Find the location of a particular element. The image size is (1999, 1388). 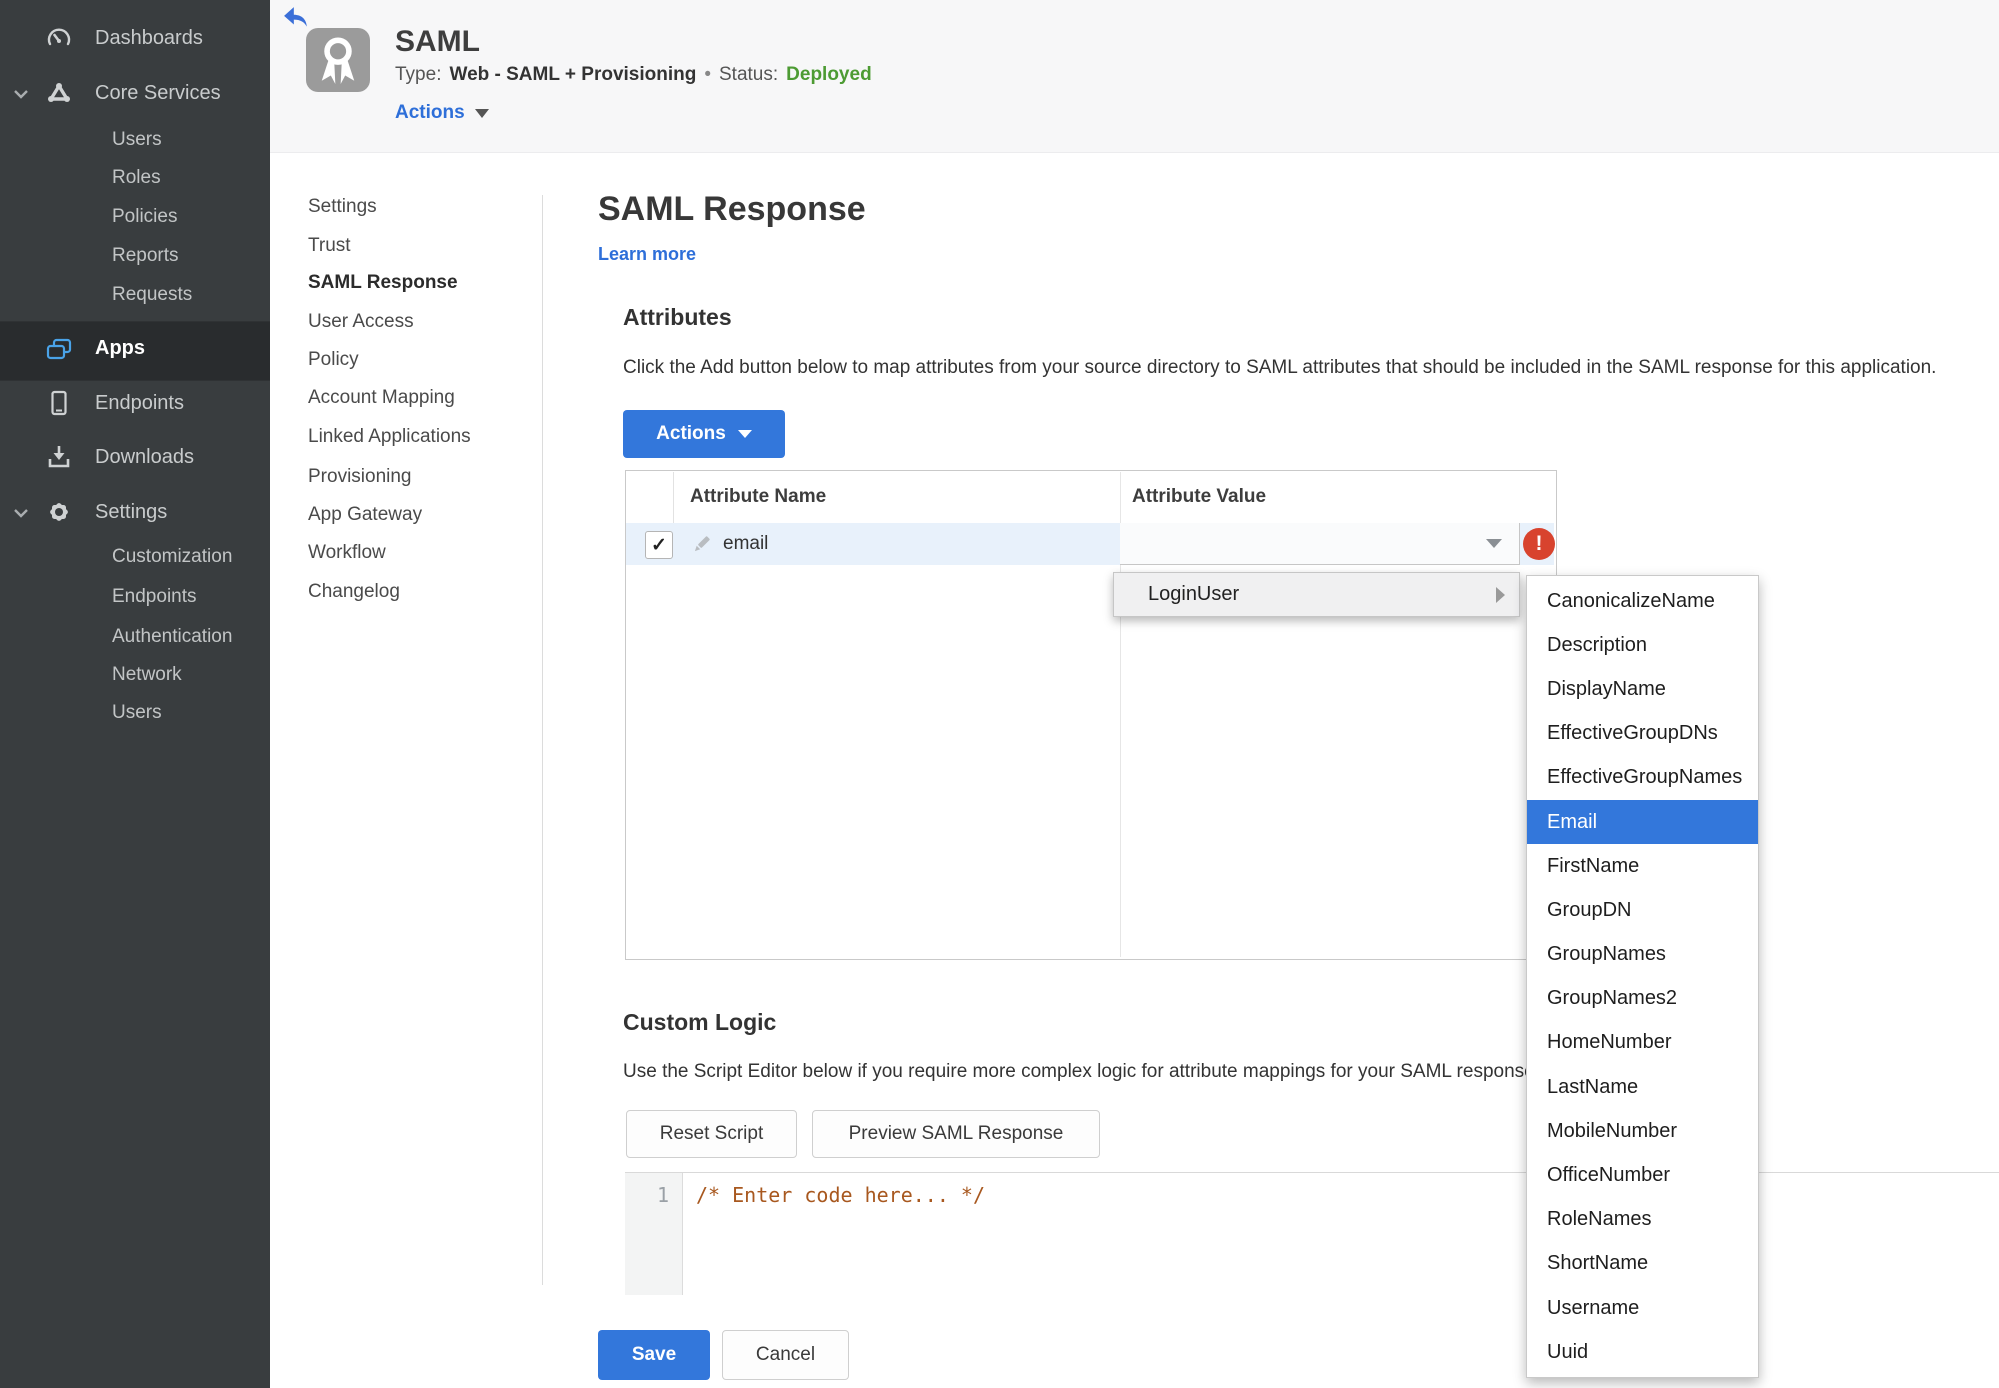

sidebar-item-settings-users: Users is located at coordinates (137, 713).